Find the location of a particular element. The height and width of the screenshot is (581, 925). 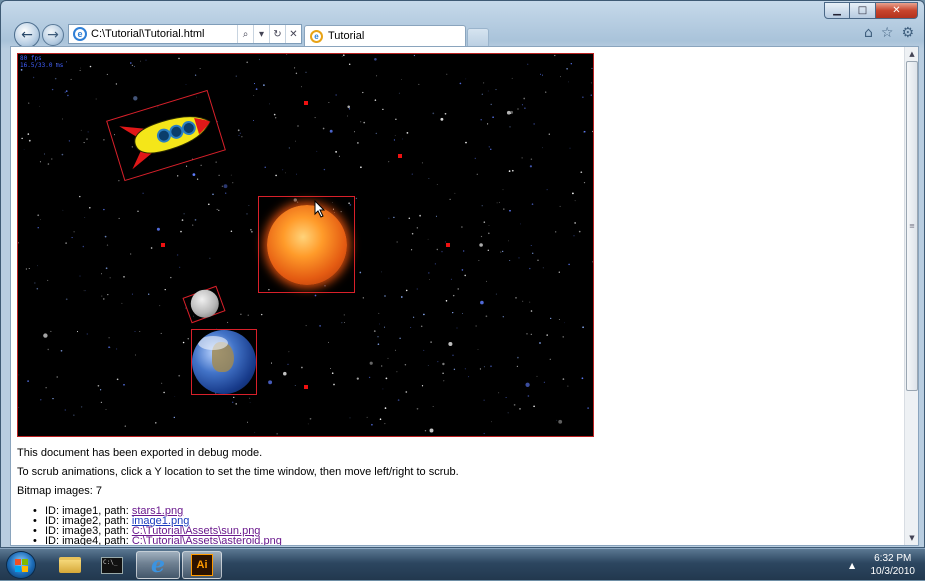

tools-icon: ⚙ is located at coordinates (907, 33).